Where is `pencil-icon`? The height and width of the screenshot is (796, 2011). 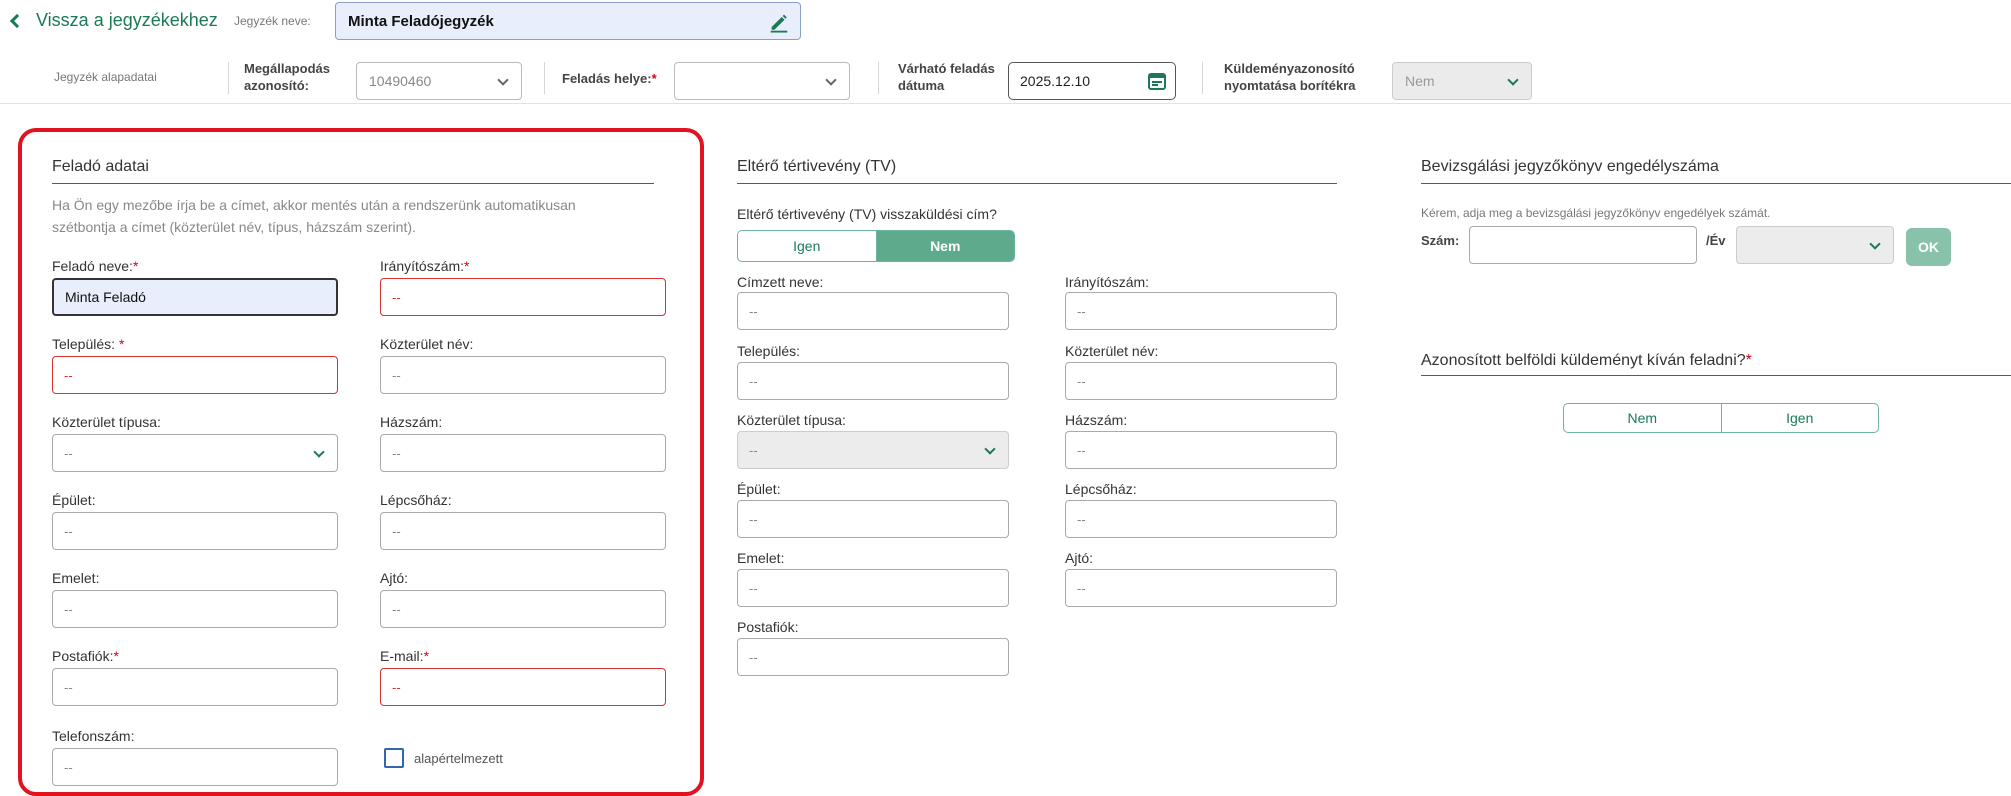 pencil-icon is located at coordinates (779, 22).